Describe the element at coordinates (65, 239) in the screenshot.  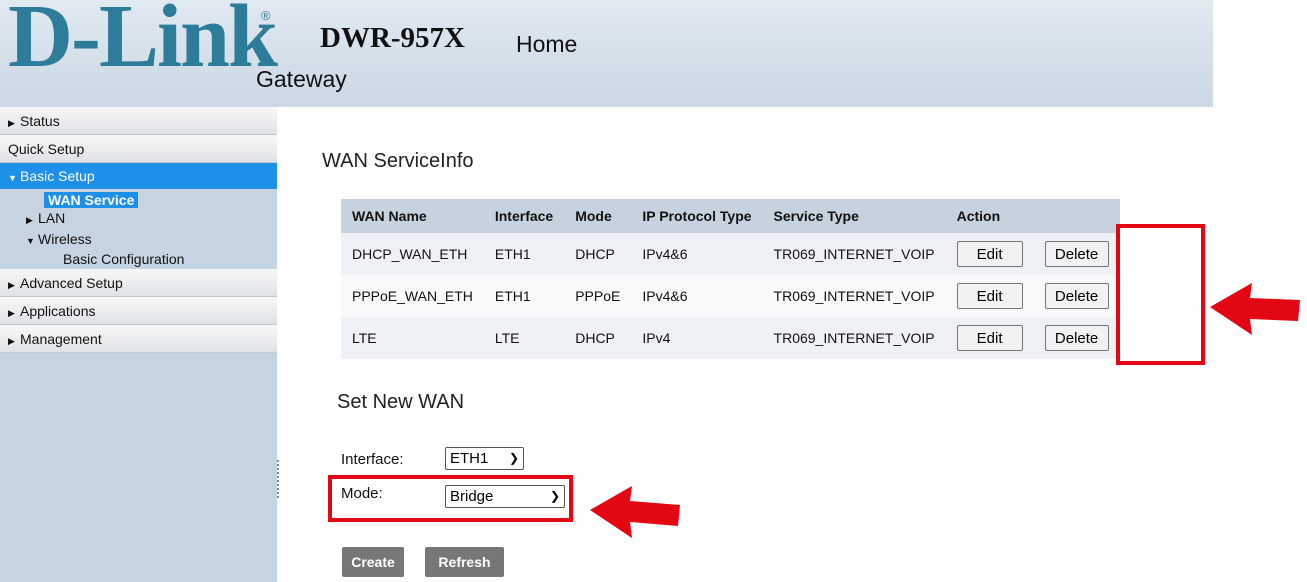
I see `sidebar-item-label: Wireless` at that location.